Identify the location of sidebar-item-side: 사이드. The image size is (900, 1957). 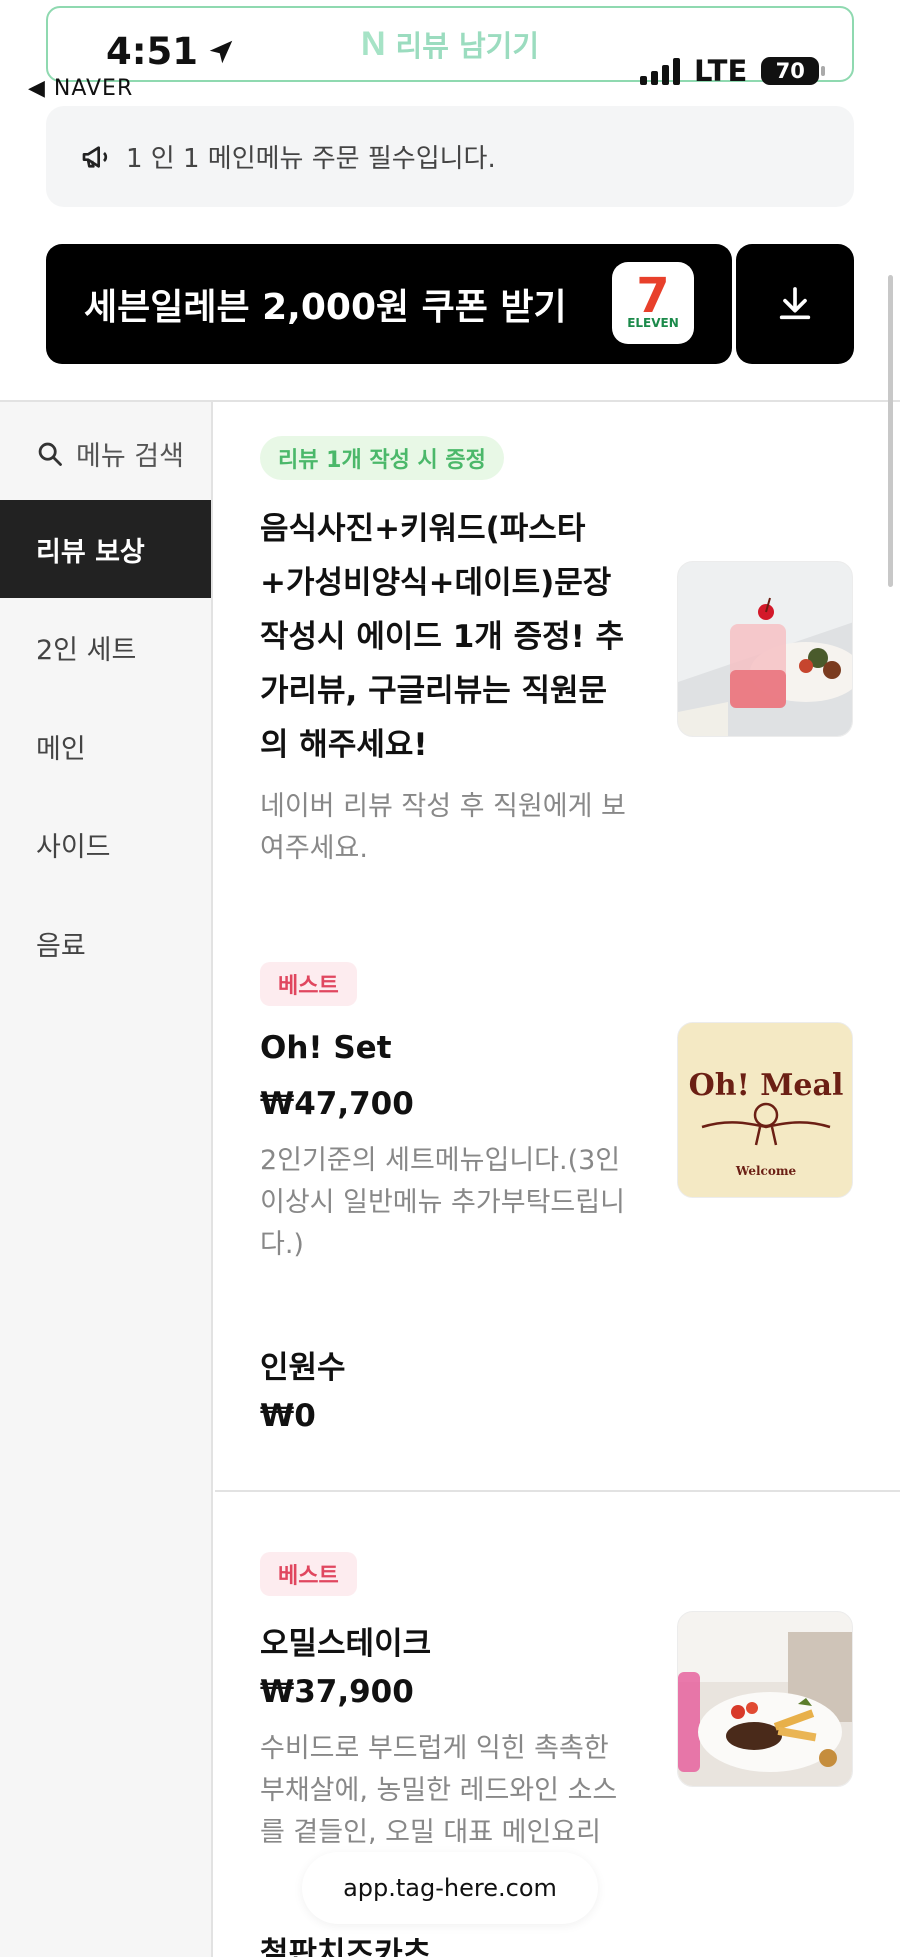
(105, 844).